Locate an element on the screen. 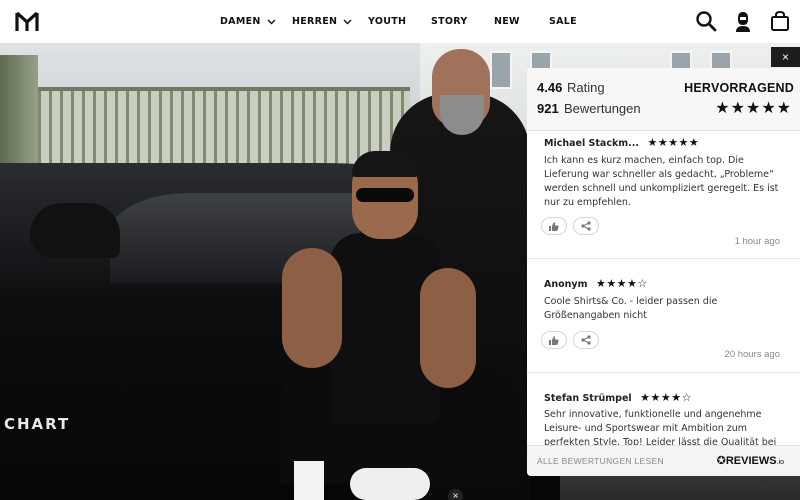  review-count-label: Bewertungen is located at coordinates (602, 108).